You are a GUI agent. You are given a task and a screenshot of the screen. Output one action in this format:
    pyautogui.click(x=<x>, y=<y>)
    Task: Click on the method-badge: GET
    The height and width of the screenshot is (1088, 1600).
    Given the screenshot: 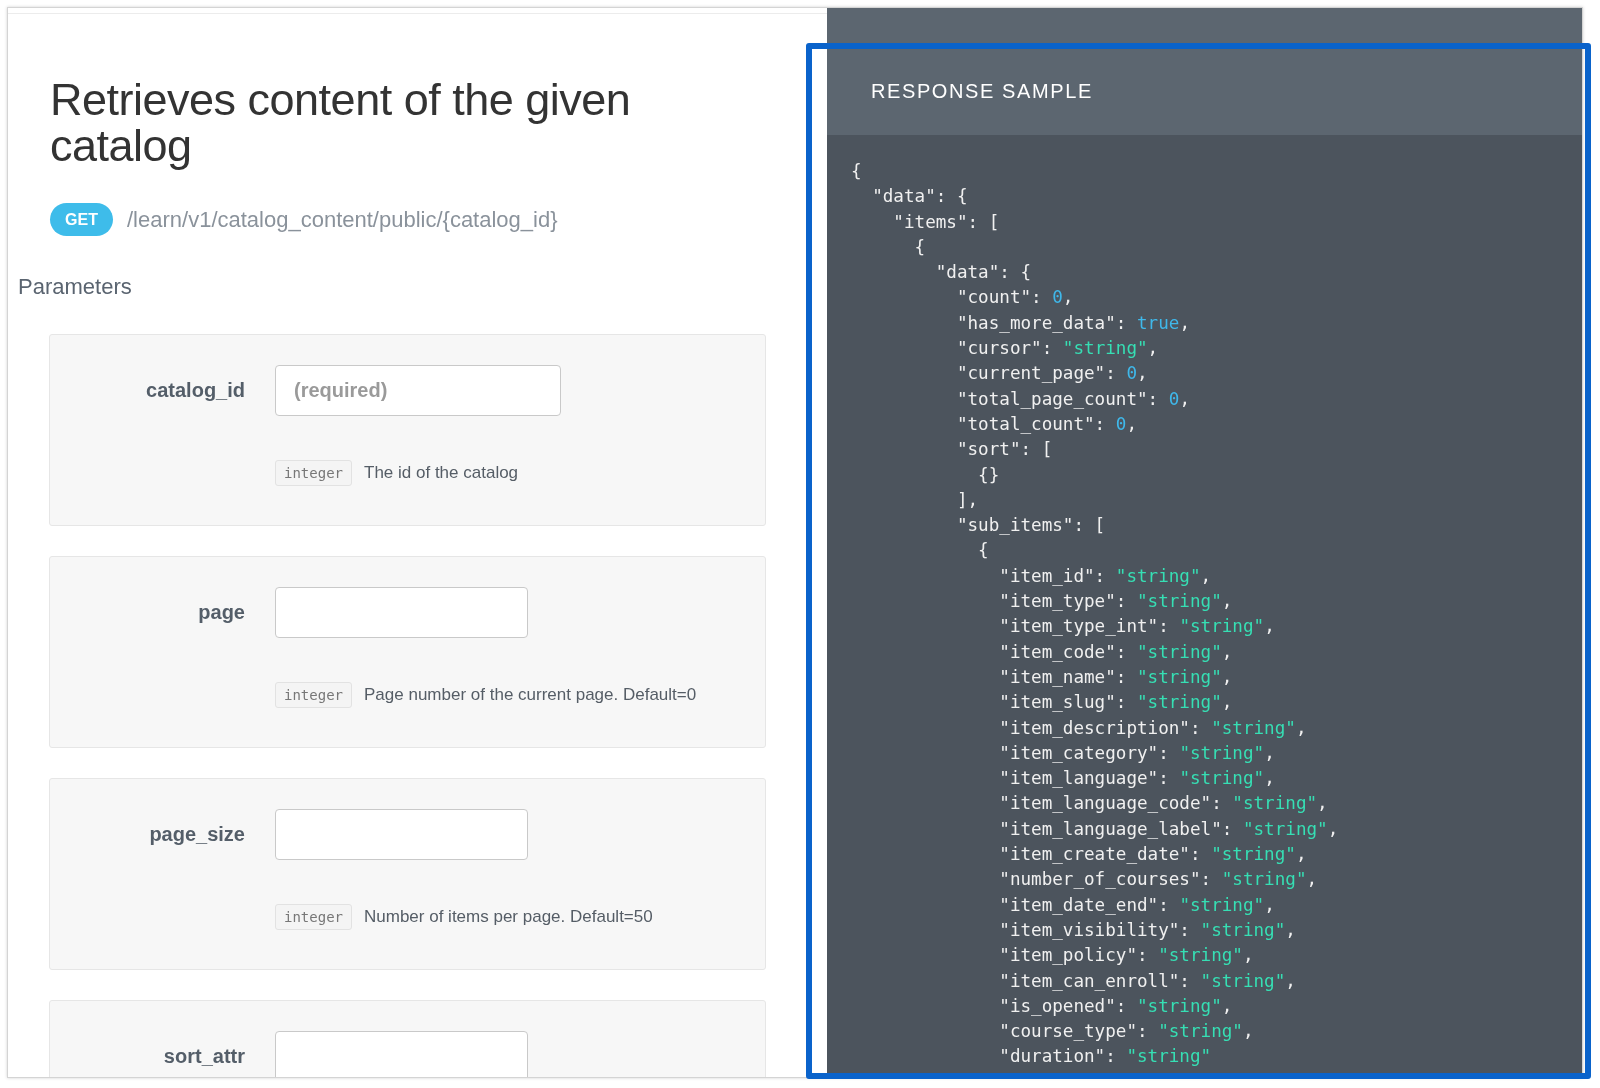 What is the action you would take?
    pyautogui.click(x=81, y=219)
    